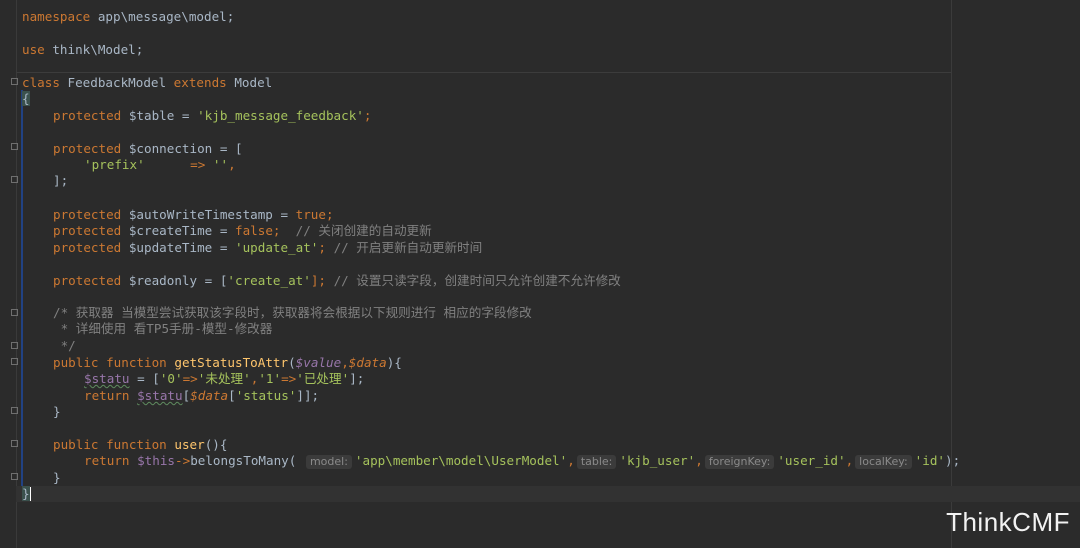 Image resolution: width=1080 pixels, height=548 pixels. What do you see at coordinates (357, 378) in the screenshot?
I see `code-text: ];` at bounding box center [357, 378].